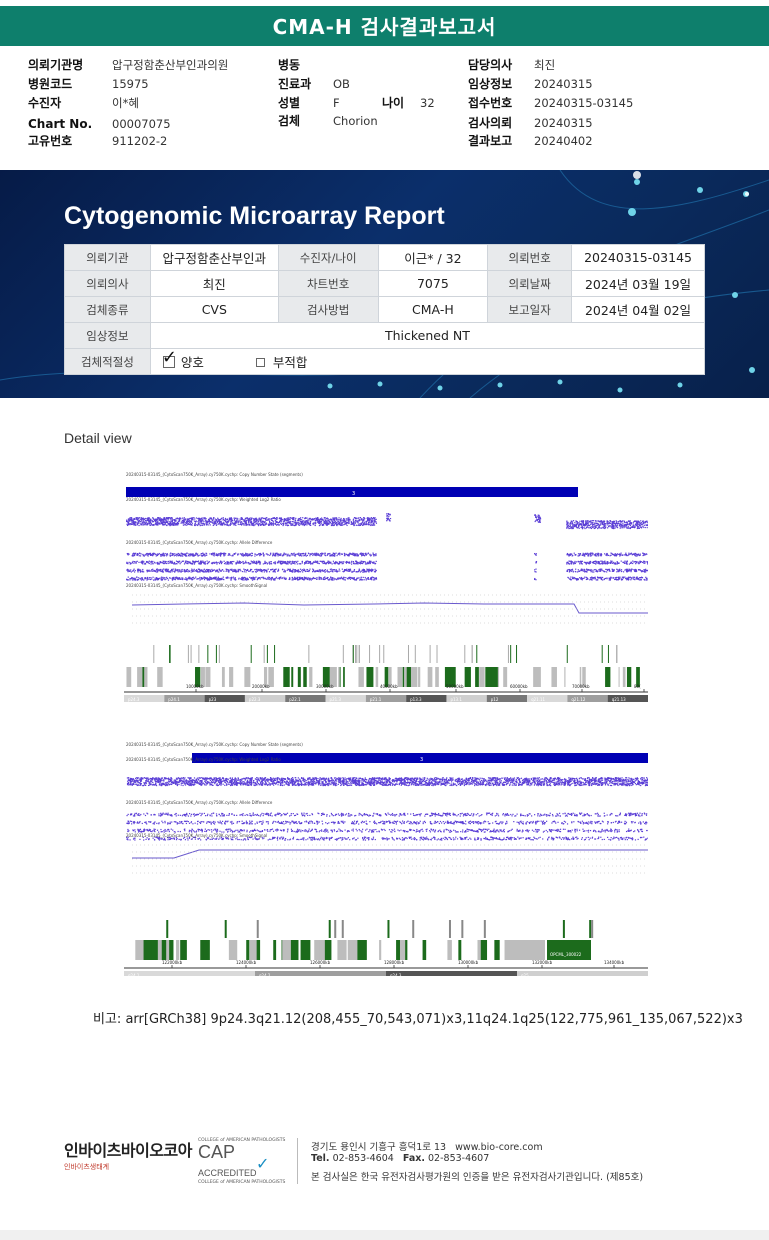  What do you see at coordinates (254, 216) in the screenshot?
I see `banner-title: Cytogenomic Microarray Report` at bounding box center [254, 216].